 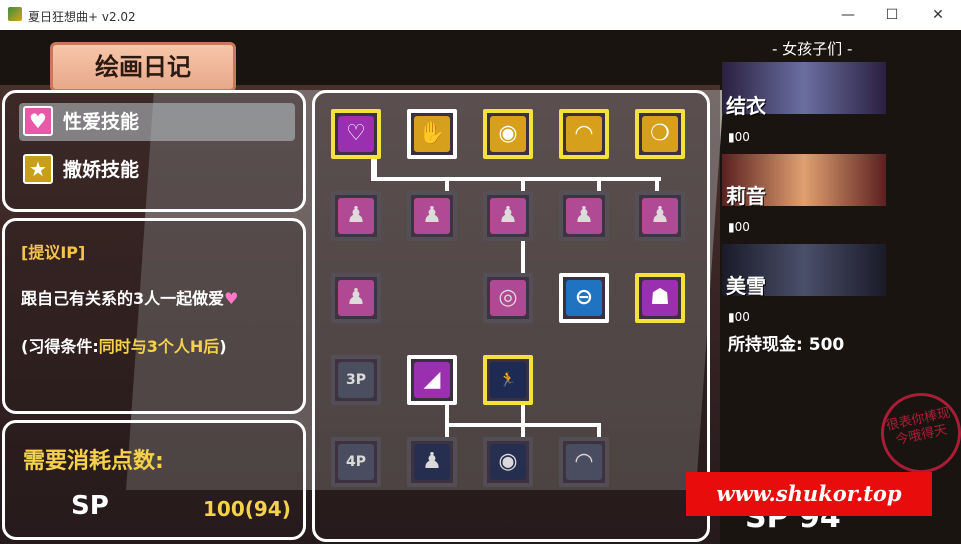 I want to click on girl-name-miyuki: 美雪, so click(x=746, y=286).